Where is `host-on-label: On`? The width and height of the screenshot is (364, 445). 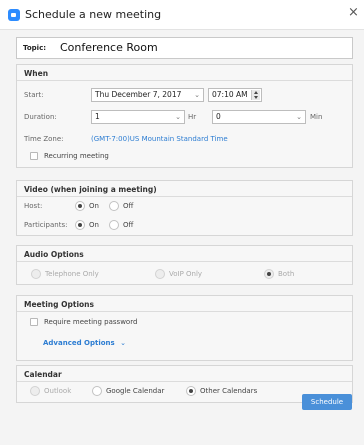 host-on-label: On is located at coordinates (94, 206).